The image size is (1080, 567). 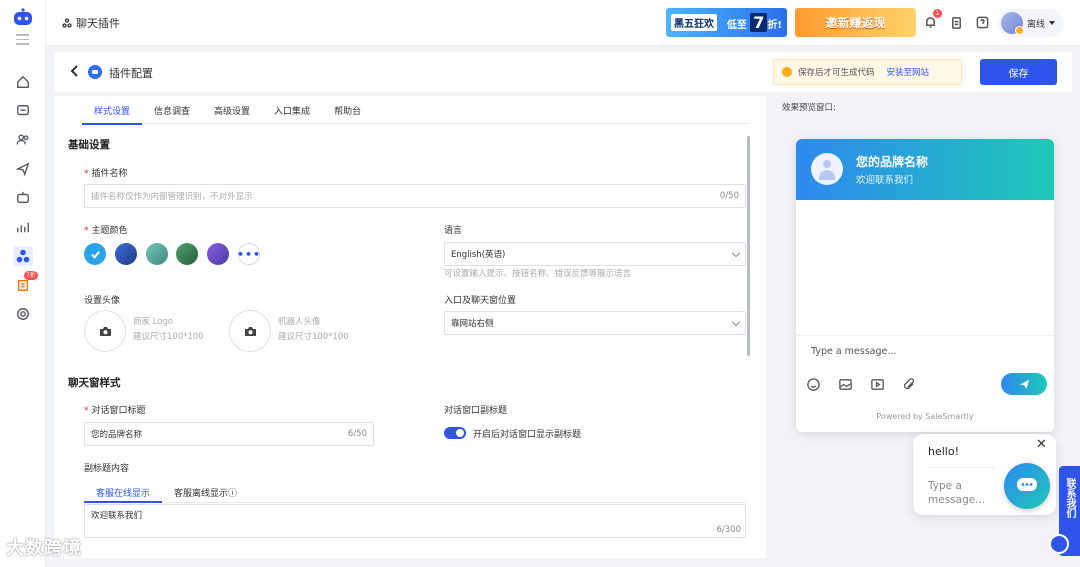 I want to click on clipboard-icon, so click(x=956, y=22).